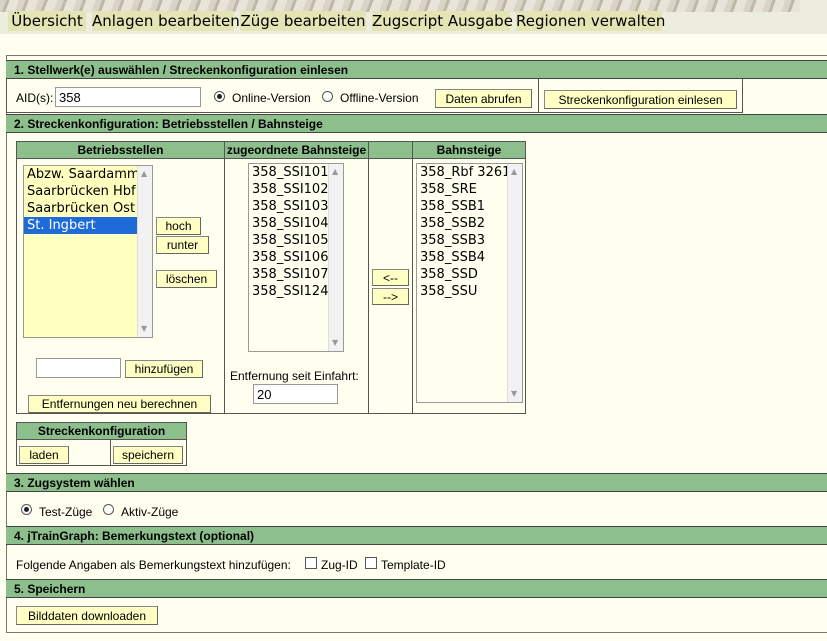 Image resolution: width=827 pixels, height=641 pixels. I want to click on delete-button: löschen, so click(186, 279).